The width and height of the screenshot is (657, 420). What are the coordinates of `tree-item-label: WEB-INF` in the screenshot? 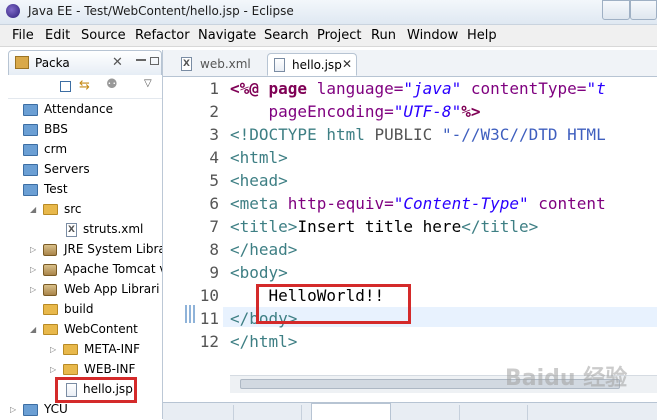 It's located at (110, 369).